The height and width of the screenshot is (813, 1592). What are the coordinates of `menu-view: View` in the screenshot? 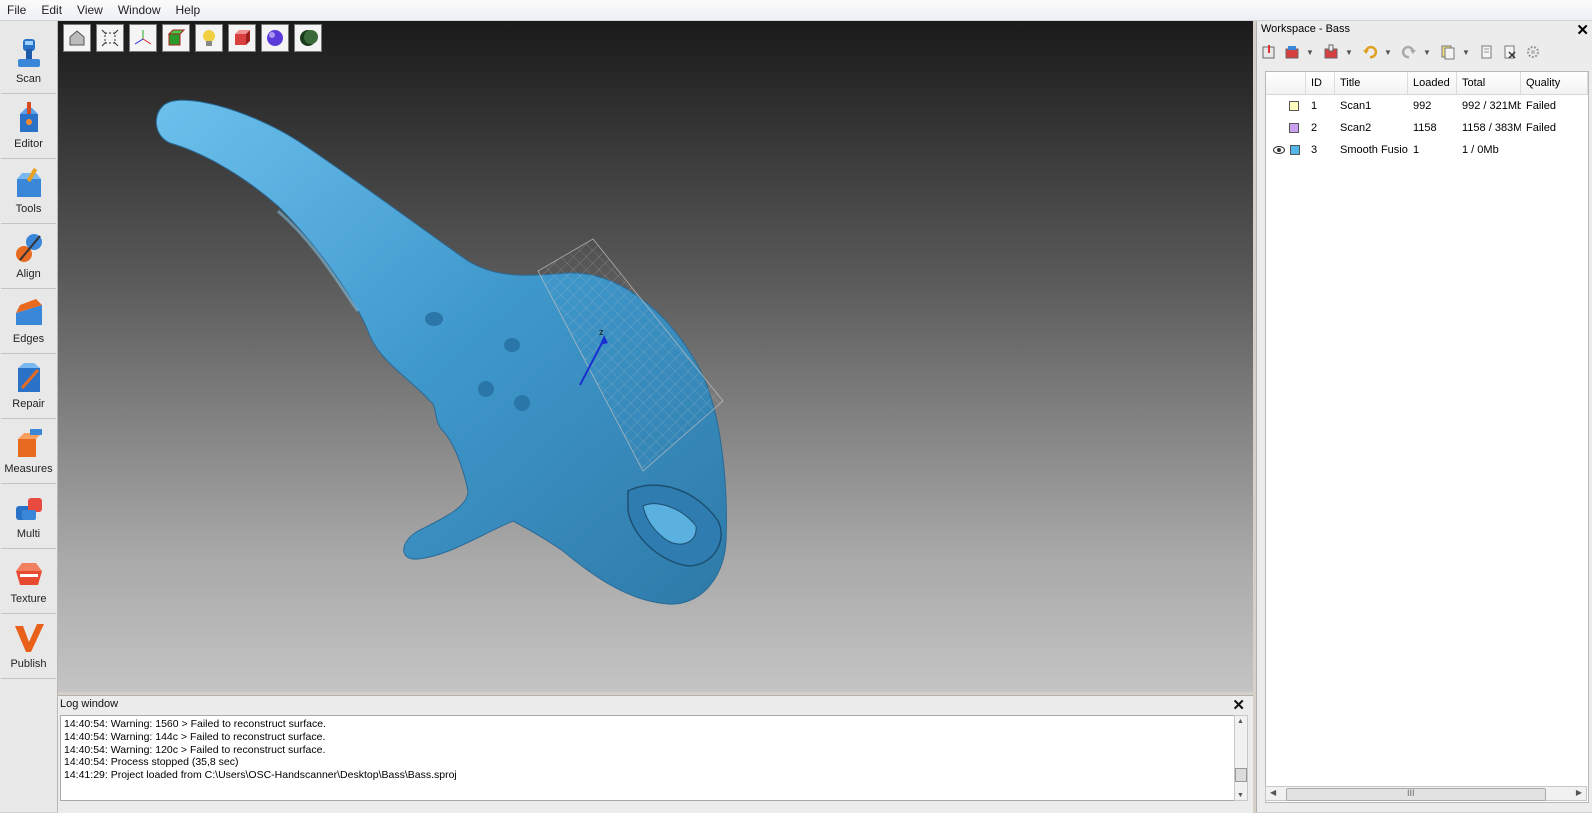 It's located at (90, 10).